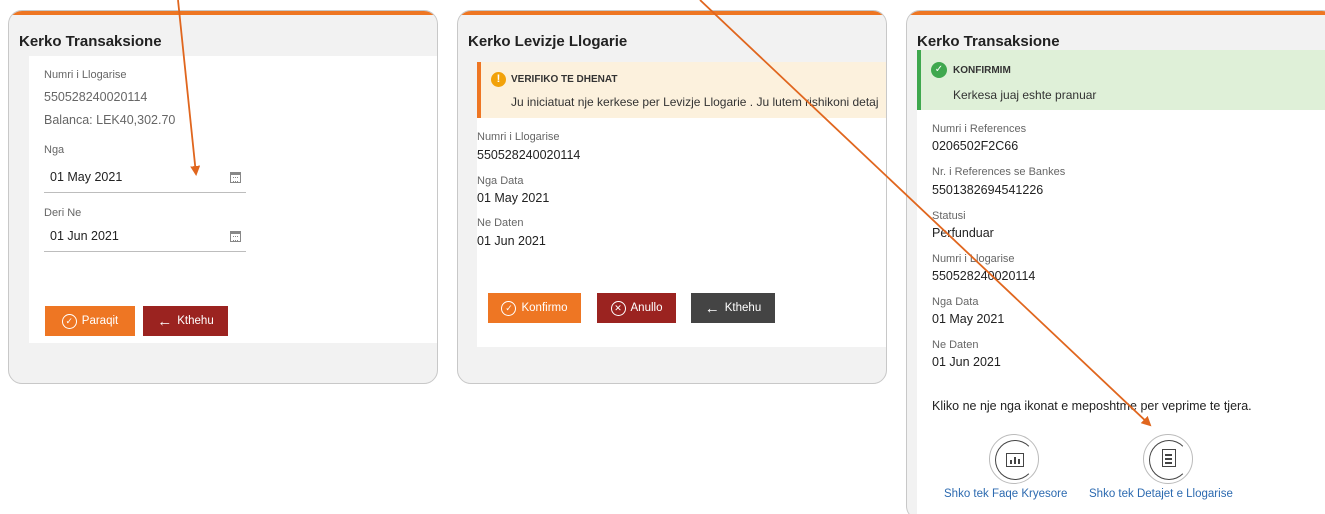 The height and width of the screenshot is (514, 1325). Describe the element at coordinates (966, 362) in the screenshot. I see `to-value: 01 Jun 2021` at that location.